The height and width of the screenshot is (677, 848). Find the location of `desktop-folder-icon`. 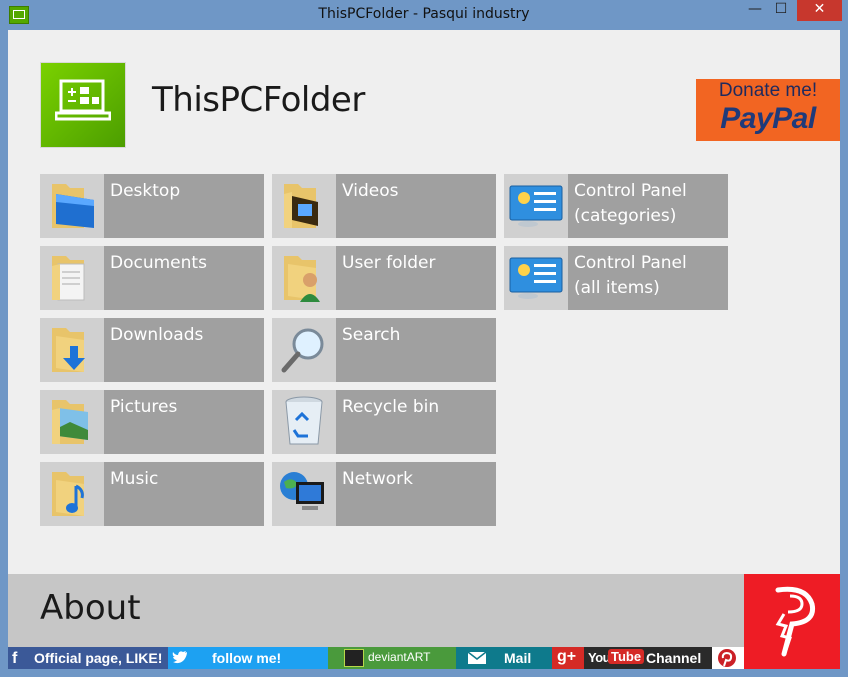

desktop-folder-icon is located at coordinates (73, 206).